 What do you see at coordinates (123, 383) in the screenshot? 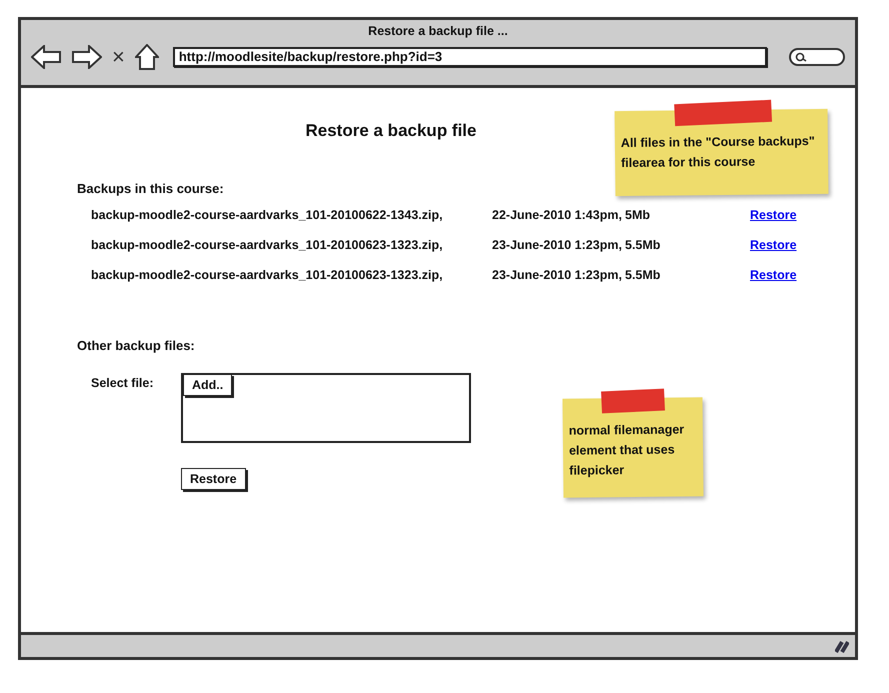
I see `field-label: Select file:` at bounding box center [123, 383].